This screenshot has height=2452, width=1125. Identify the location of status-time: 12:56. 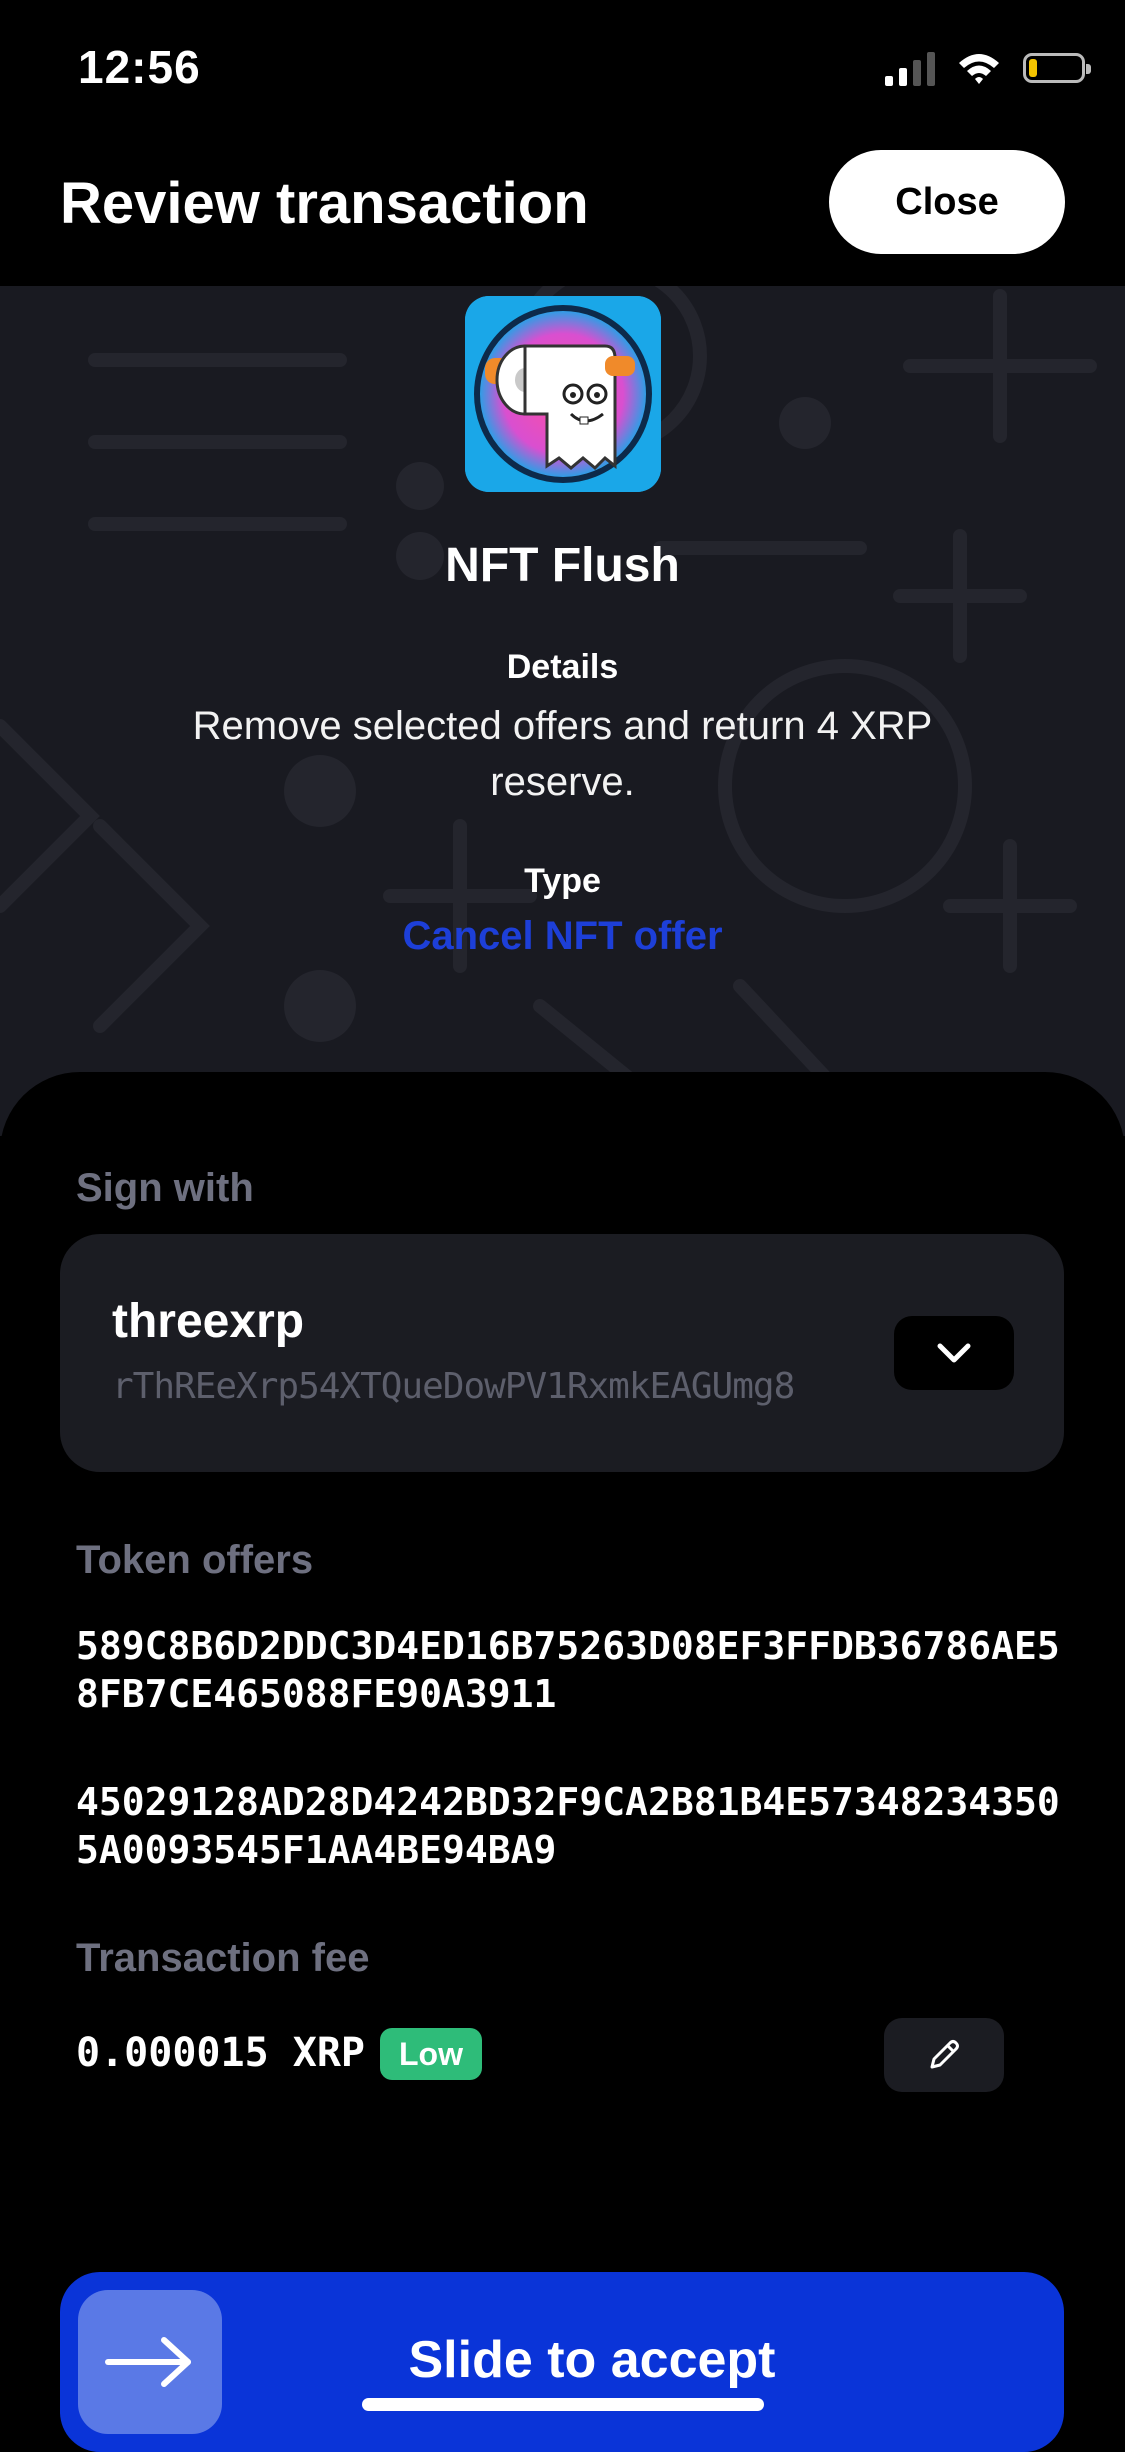
(139, 67).